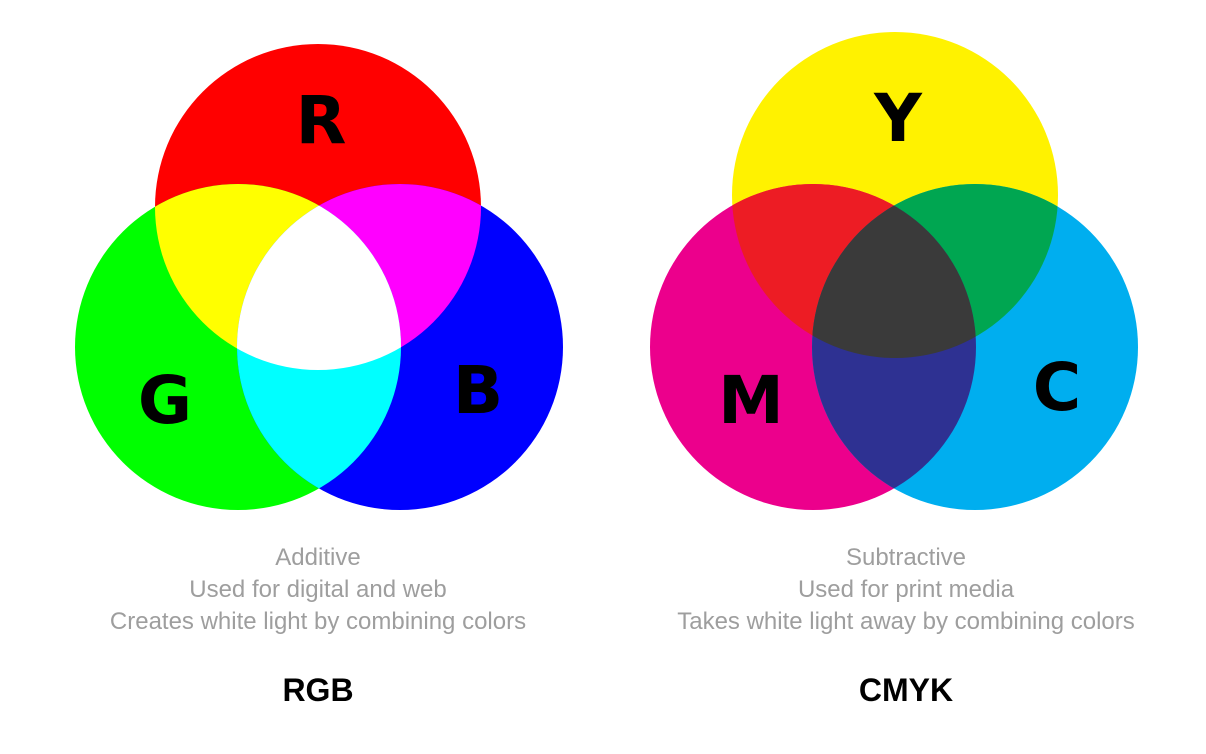 This screenshot has width=1206, height=754. I want to click on cmyk-desc-line-1: Subtractive, so click(906, 557).